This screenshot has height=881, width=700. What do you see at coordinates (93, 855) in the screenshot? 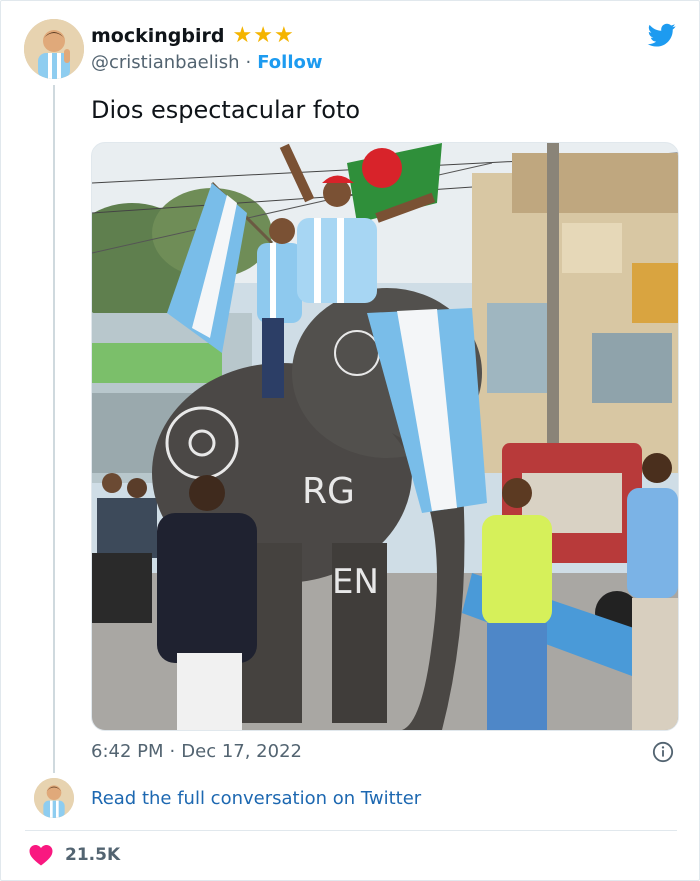
I see `likes-count: 21.5K` at bounding box center [93, 855].